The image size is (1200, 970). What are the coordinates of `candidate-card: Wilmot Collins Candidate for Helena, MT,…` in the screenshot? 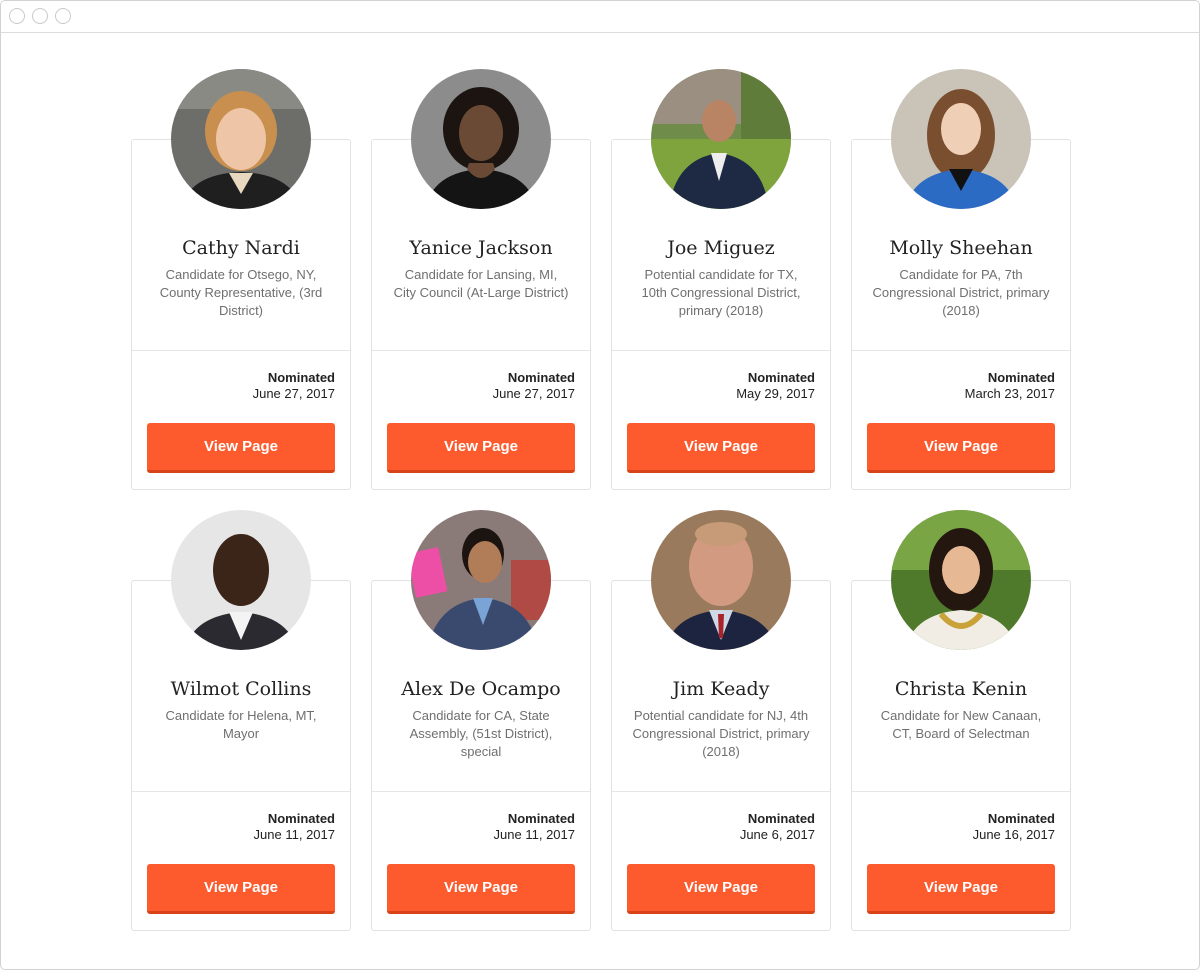 It's located at (241, 720).